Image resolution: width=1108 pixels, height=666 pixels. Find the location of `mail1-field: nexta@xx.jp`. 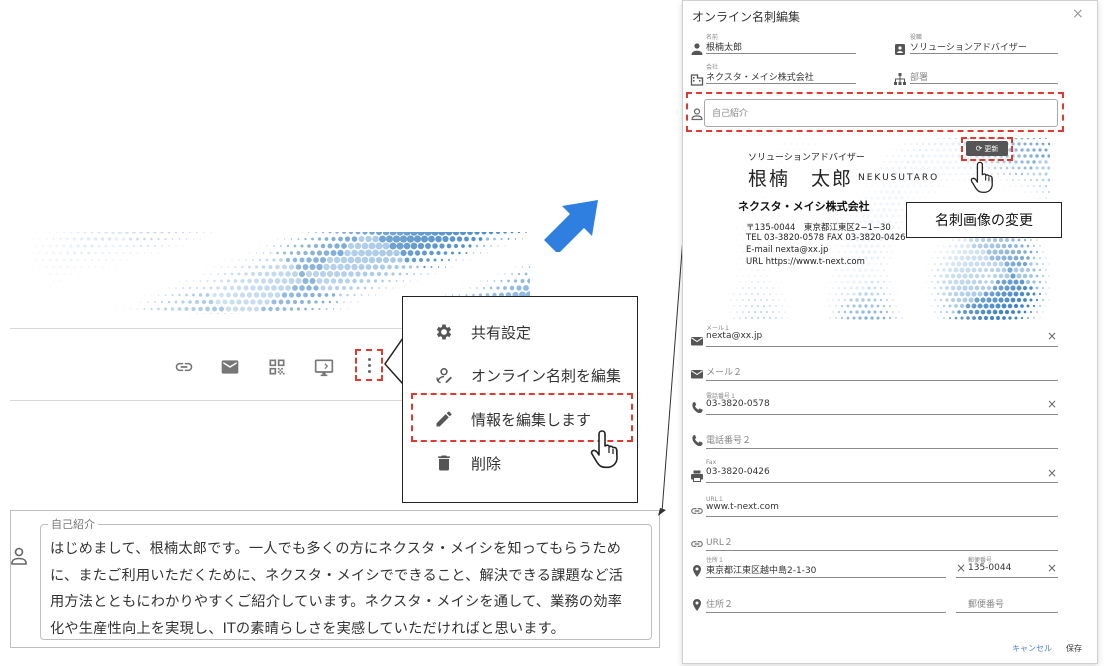

mail1-field: nexta@xx.jp is located at coordinates (734, 336).